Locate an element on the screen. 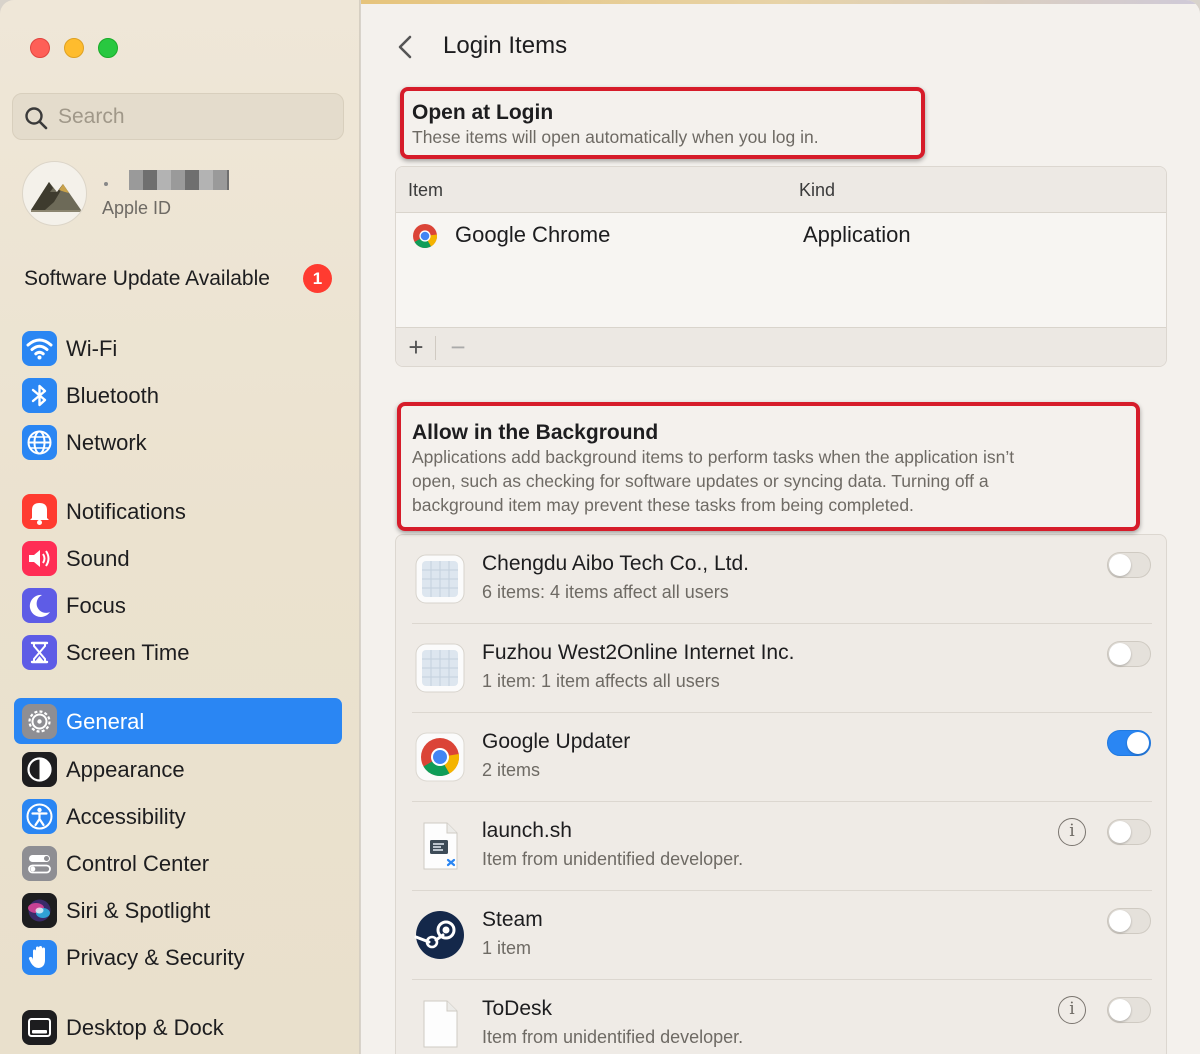 This screenshot has height=1054, width=1200. sidebar-item-focus: Focus is located at coordinates (178, 605).